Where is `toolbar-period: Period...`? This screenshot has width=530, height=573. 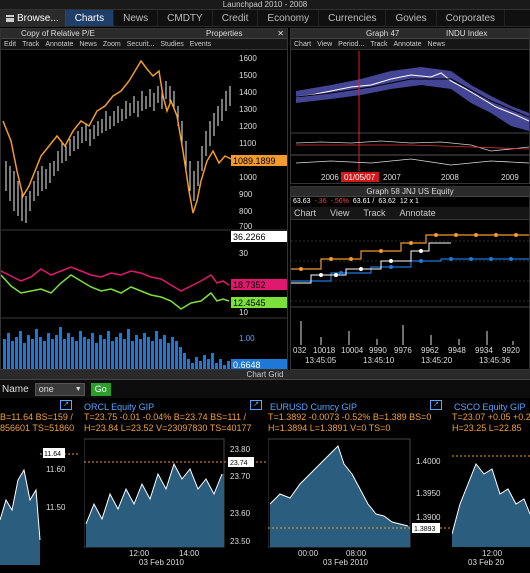 toolbar-period: Period... is located at coordinates (351, 44).